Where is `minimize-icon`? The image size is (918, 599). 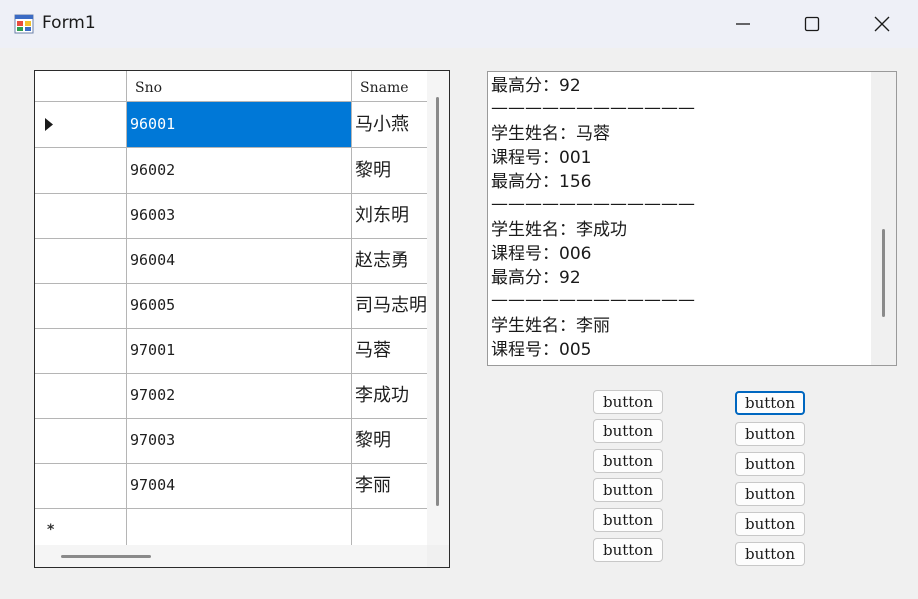
minimize-icon is located at coordinates (743, 24).